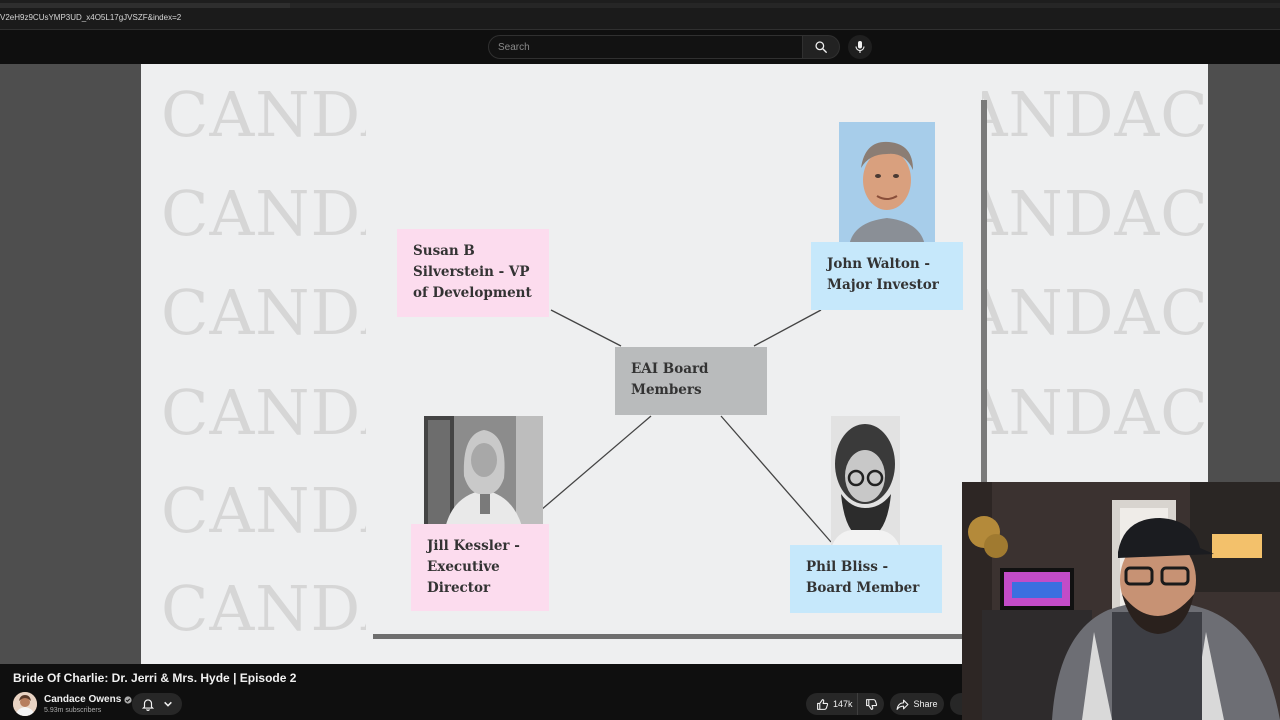 The height and width of the screenshot is (720, 1280). I want to click on node-john-walton: John Walton - Major Investor, so click(887, 276).